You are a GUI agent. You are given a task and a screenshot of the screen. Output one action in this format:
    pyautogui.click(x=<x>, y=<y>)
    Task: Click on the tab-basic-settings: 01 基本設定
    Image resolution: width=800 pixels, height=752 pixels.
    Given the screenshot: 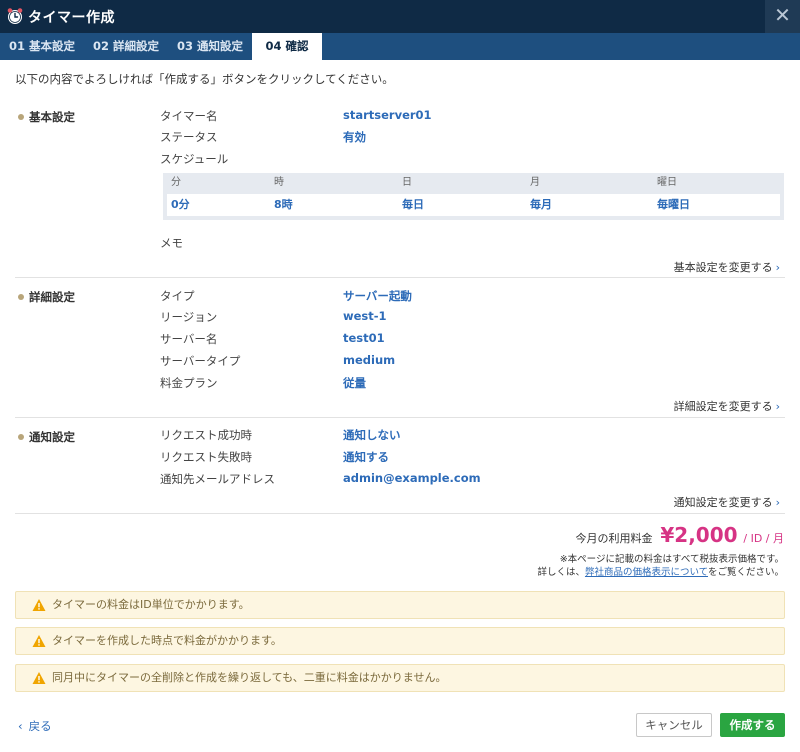 What is the action you would take?
    pyautogui.click(x=42, y=46)
    